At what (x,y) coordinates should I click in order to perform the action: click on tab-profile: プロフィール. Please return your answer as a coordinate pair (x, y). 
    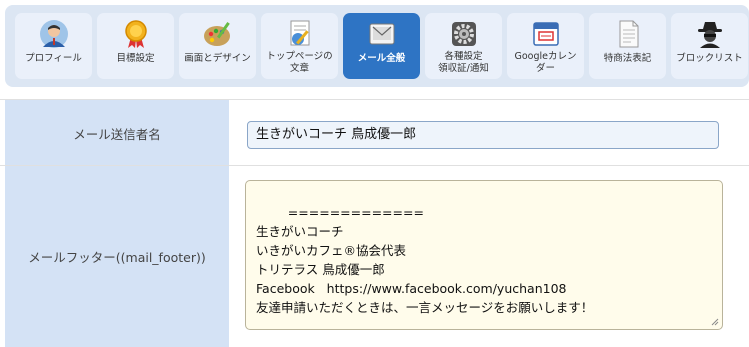
    Looking at the image, I should click on (53, 46).